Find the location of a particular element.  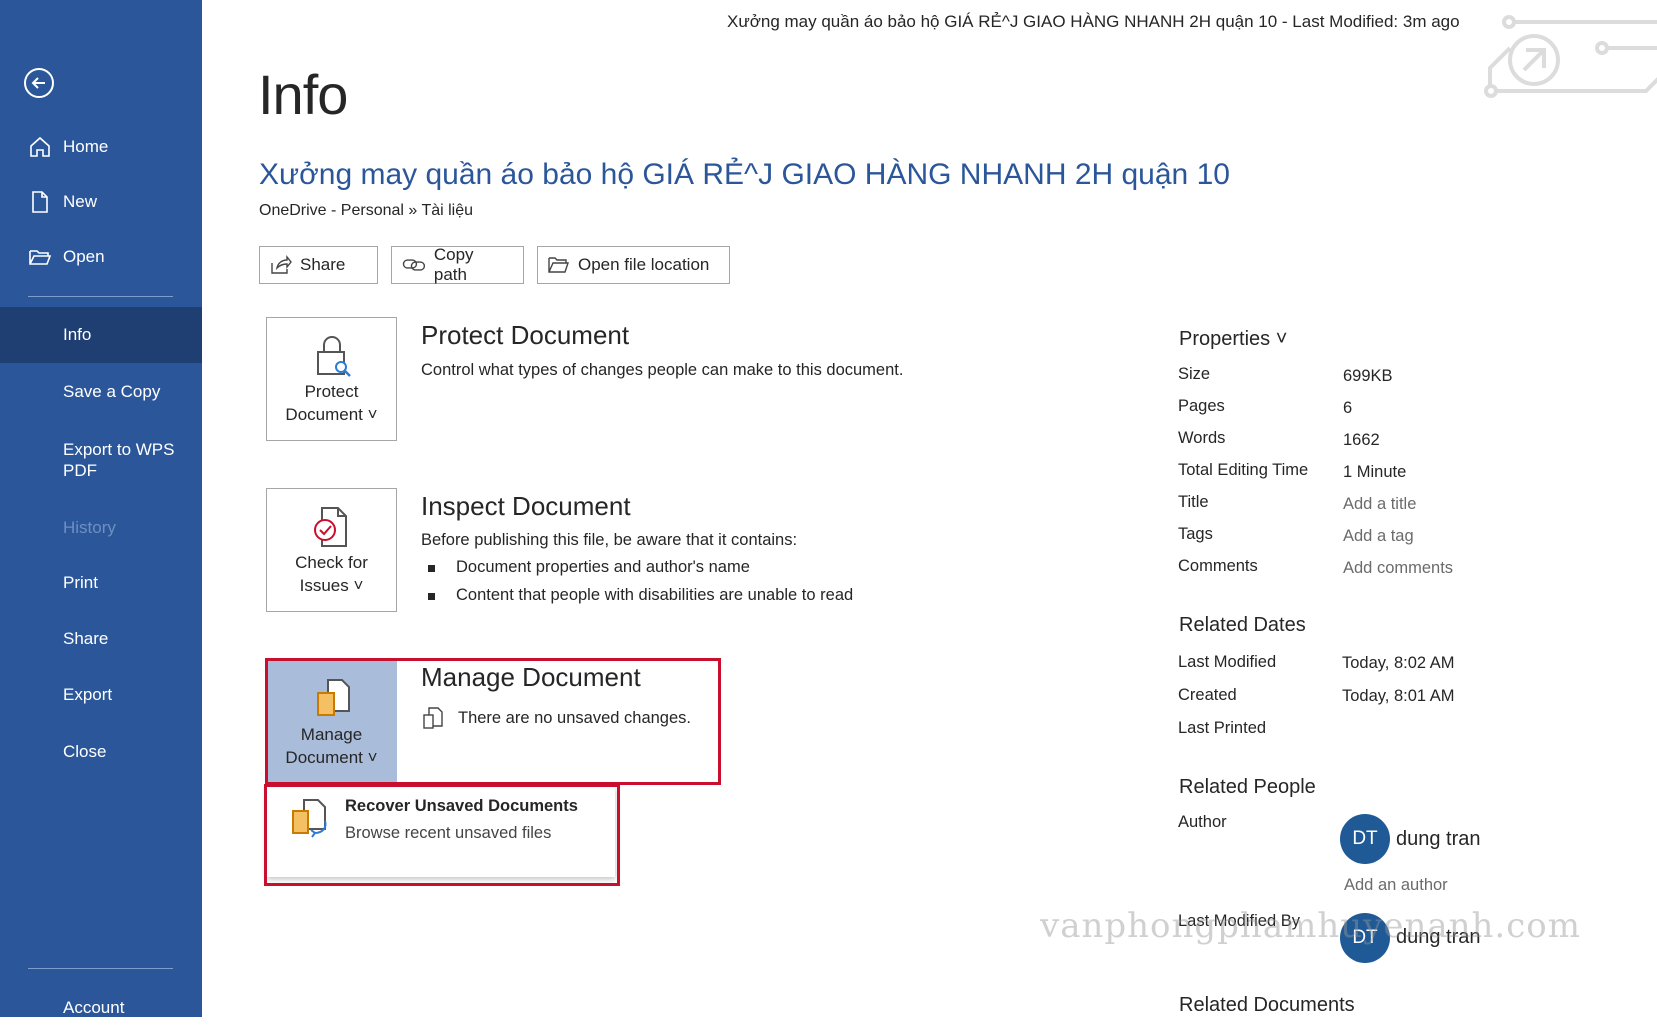

sidebar-item-label: New is located at coordinates (80, 201).